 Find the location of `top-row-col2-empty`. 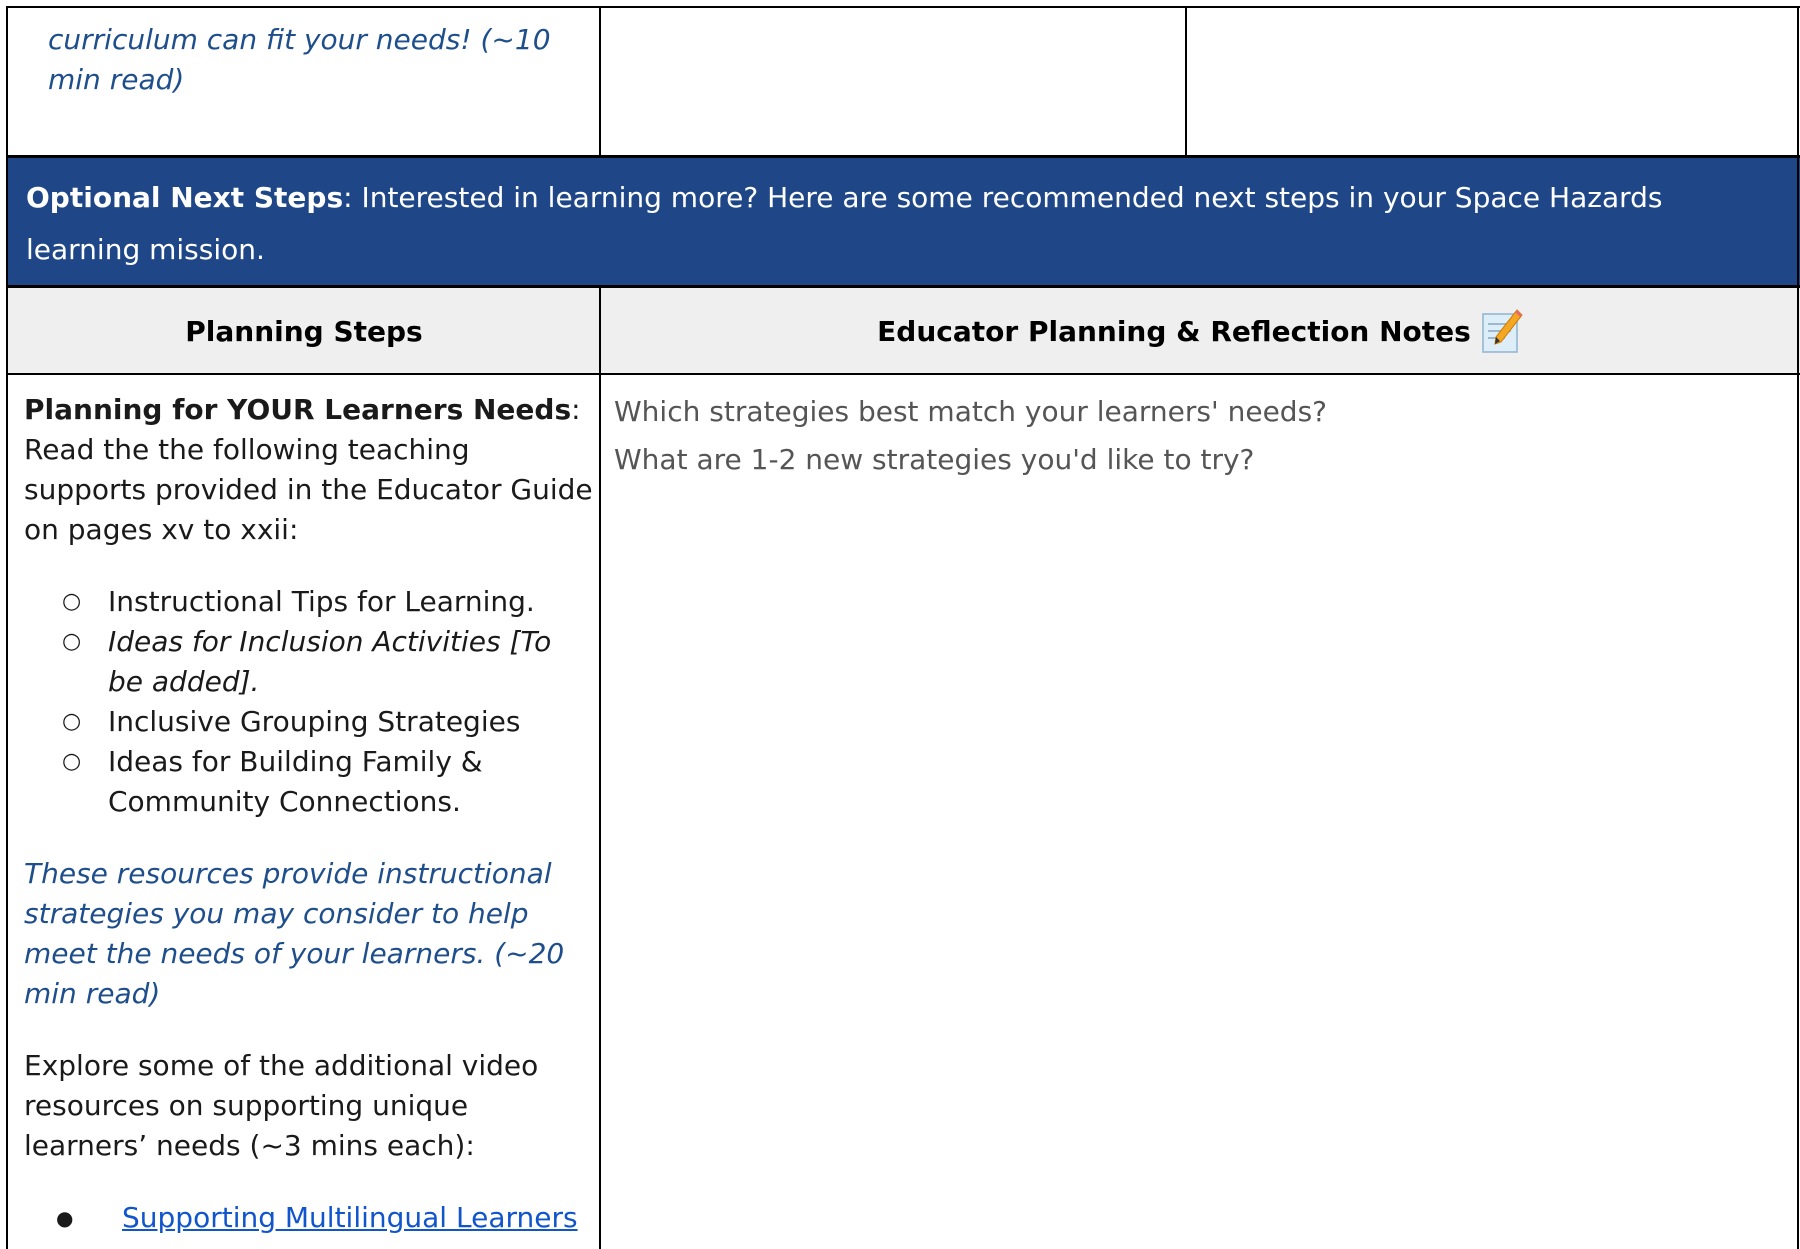

top-row-col2-empty is located at coordinates (894, 81).